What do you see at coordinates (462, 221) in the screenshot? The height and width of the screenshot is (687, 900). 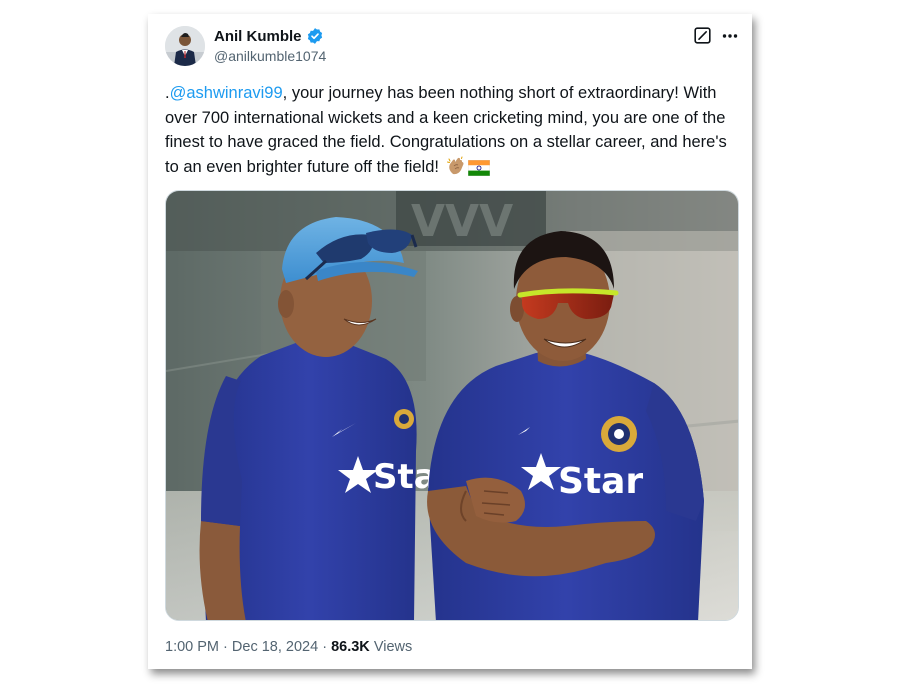 I see `svg-text: VVV` at bounding box center [462, 221].